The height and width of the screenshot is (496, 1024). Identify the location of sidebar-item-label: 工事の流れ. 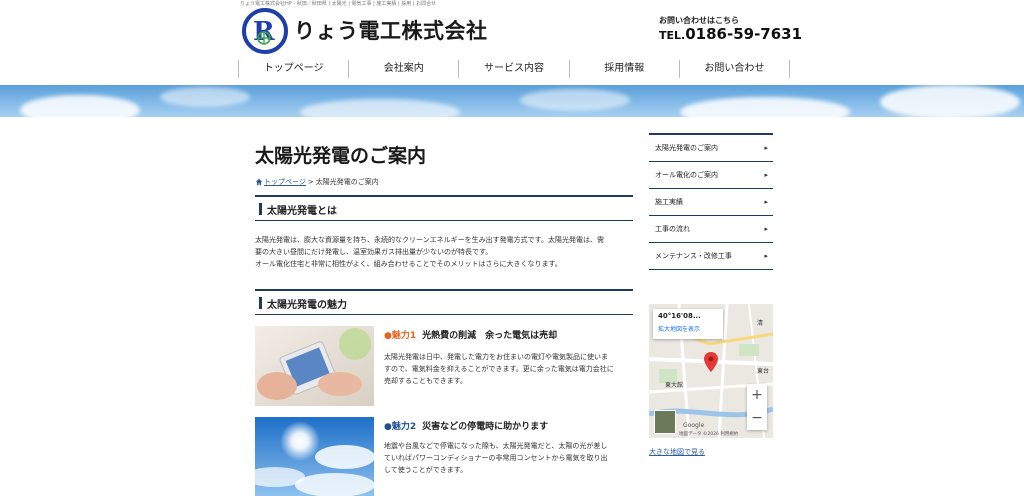
(672, 229).